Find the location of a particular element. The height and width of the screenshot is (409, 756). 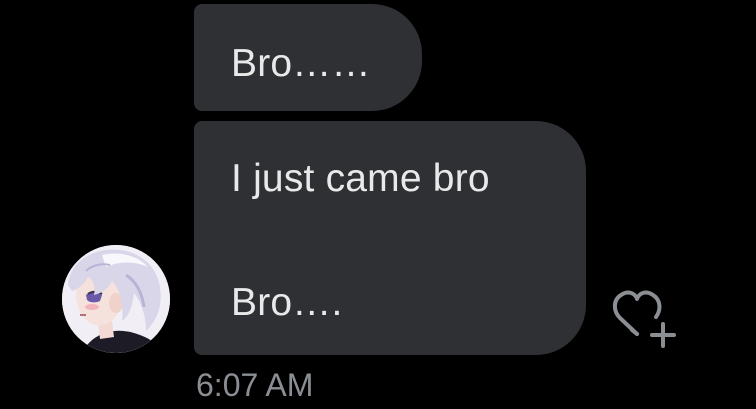

message-text: I just came bro is located at coordinates (360, 178).